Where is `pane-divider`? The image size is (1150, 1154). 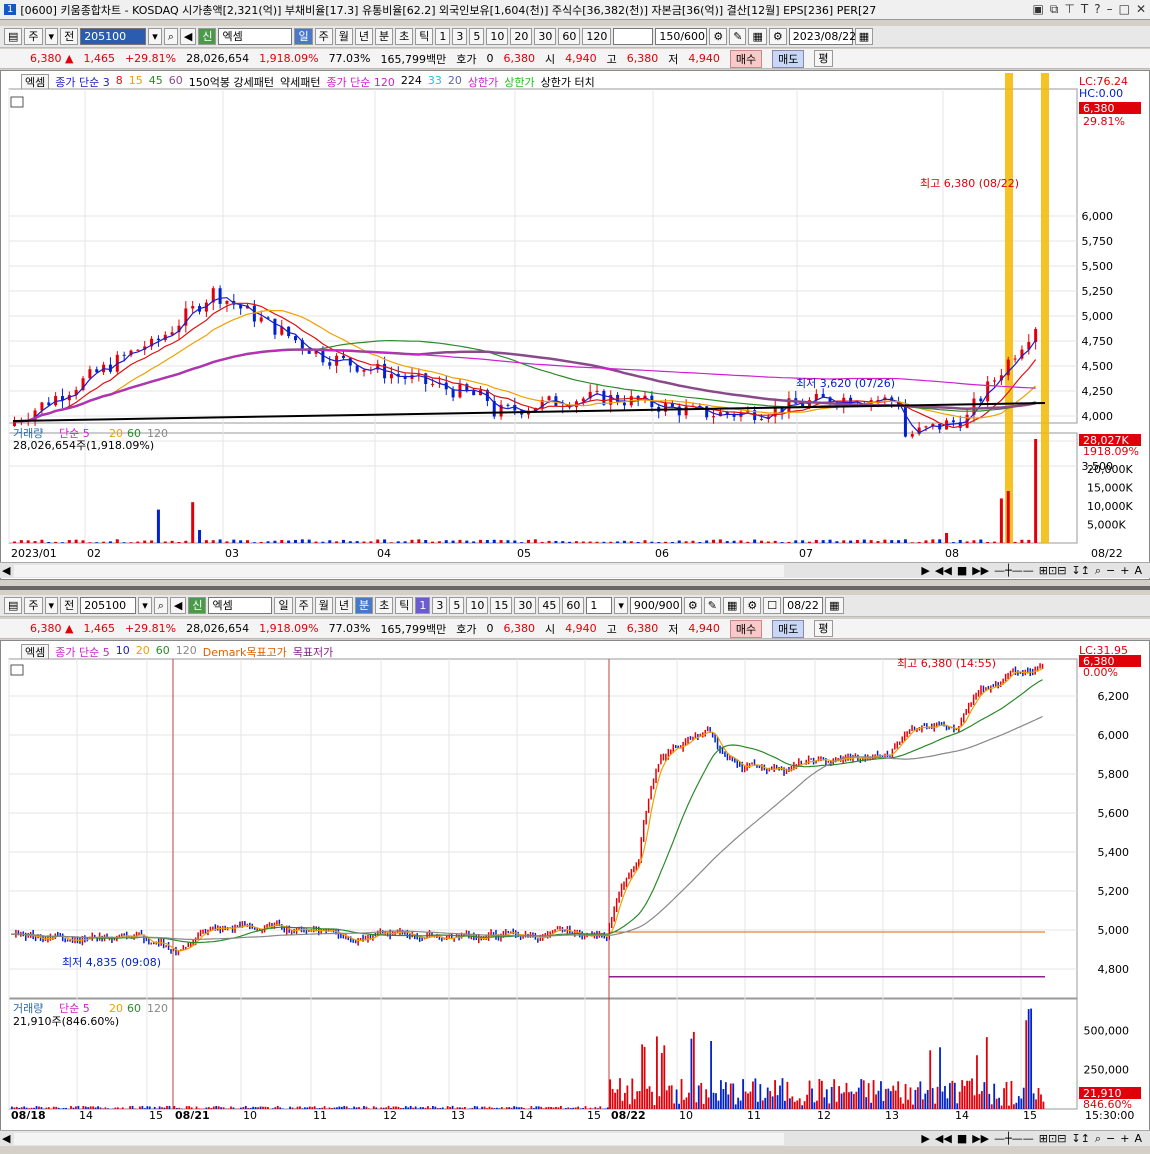
pane-divider is located at coordinates (575, 588).